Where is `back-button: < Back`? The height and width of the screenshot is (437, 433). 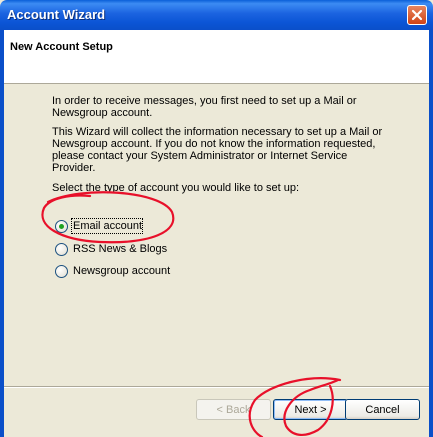
back-button: < Back is located at coordinates (233, 409).